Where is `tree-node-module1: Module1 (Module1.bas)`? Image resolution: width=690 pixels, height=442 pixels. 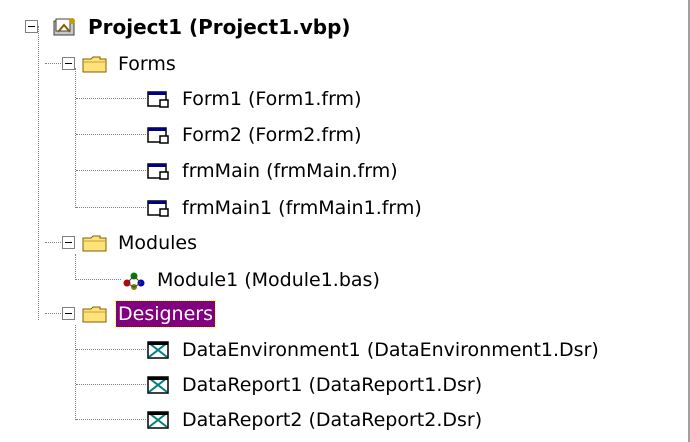
tree-node-module1: Module1 (Module1.bas) is located at coordinates (251, 280).